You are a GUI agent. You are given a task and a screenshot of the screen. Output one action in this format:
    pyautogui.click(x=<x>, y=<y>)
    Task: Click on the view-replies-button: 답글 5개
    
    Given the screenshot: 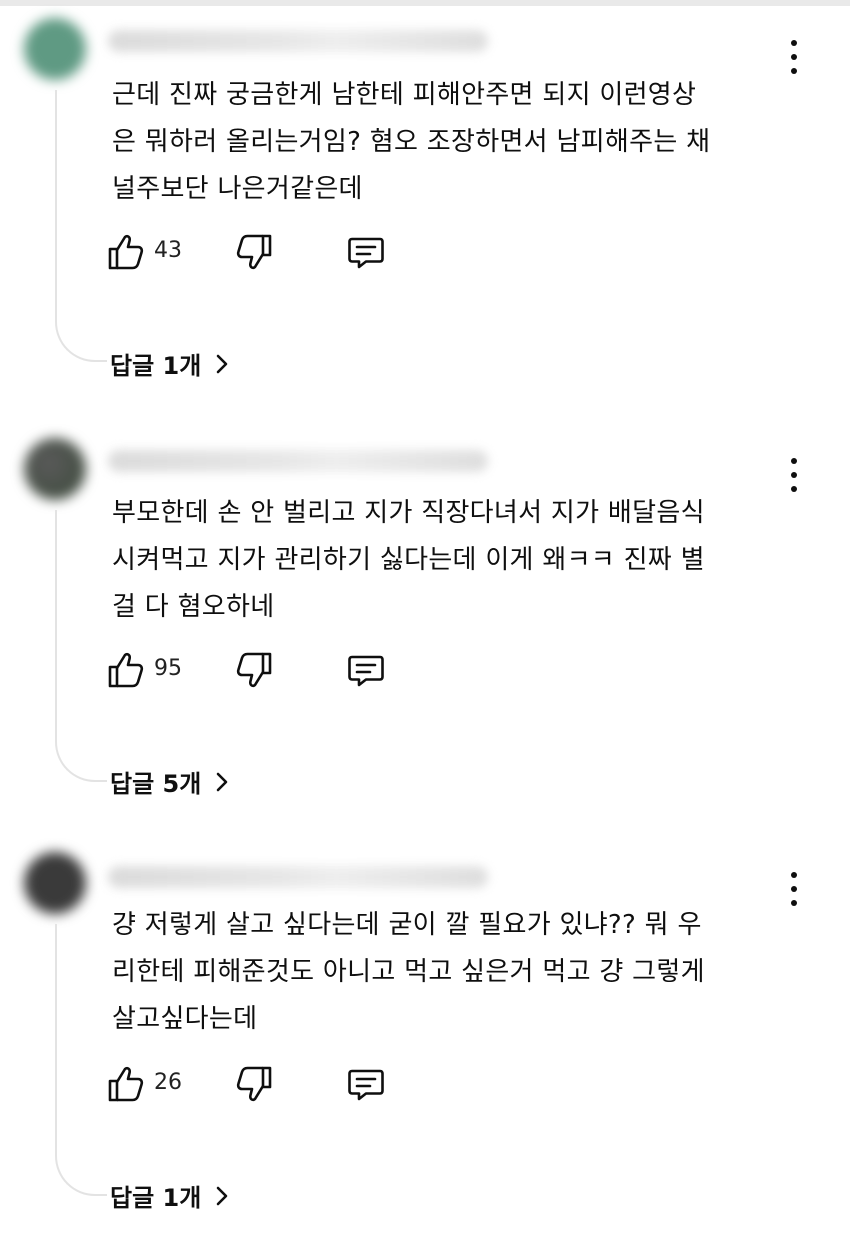 What is the action you would take?
    pyautogui.click(x=170, y=781)
    